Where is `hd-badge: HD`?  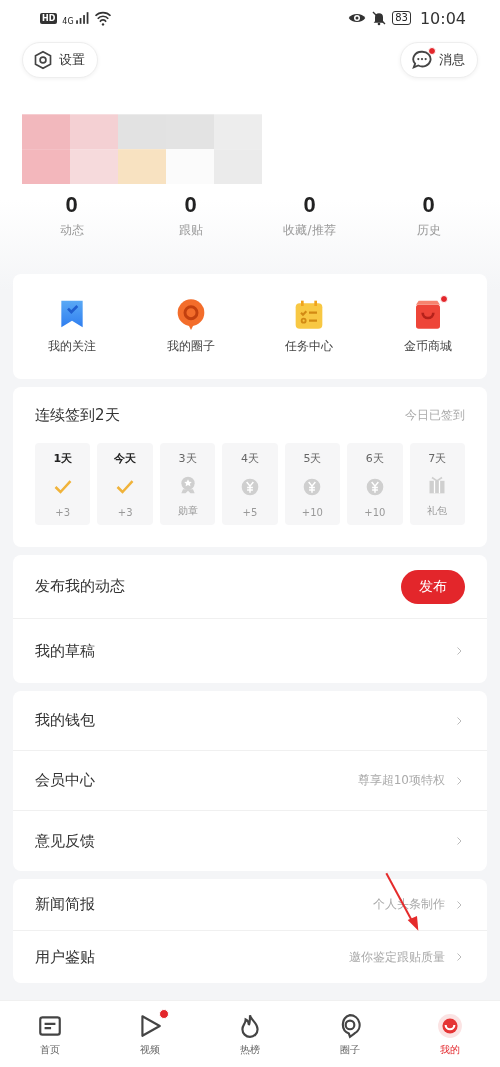 hd-badge: HD is located at coordinates (49, 18).